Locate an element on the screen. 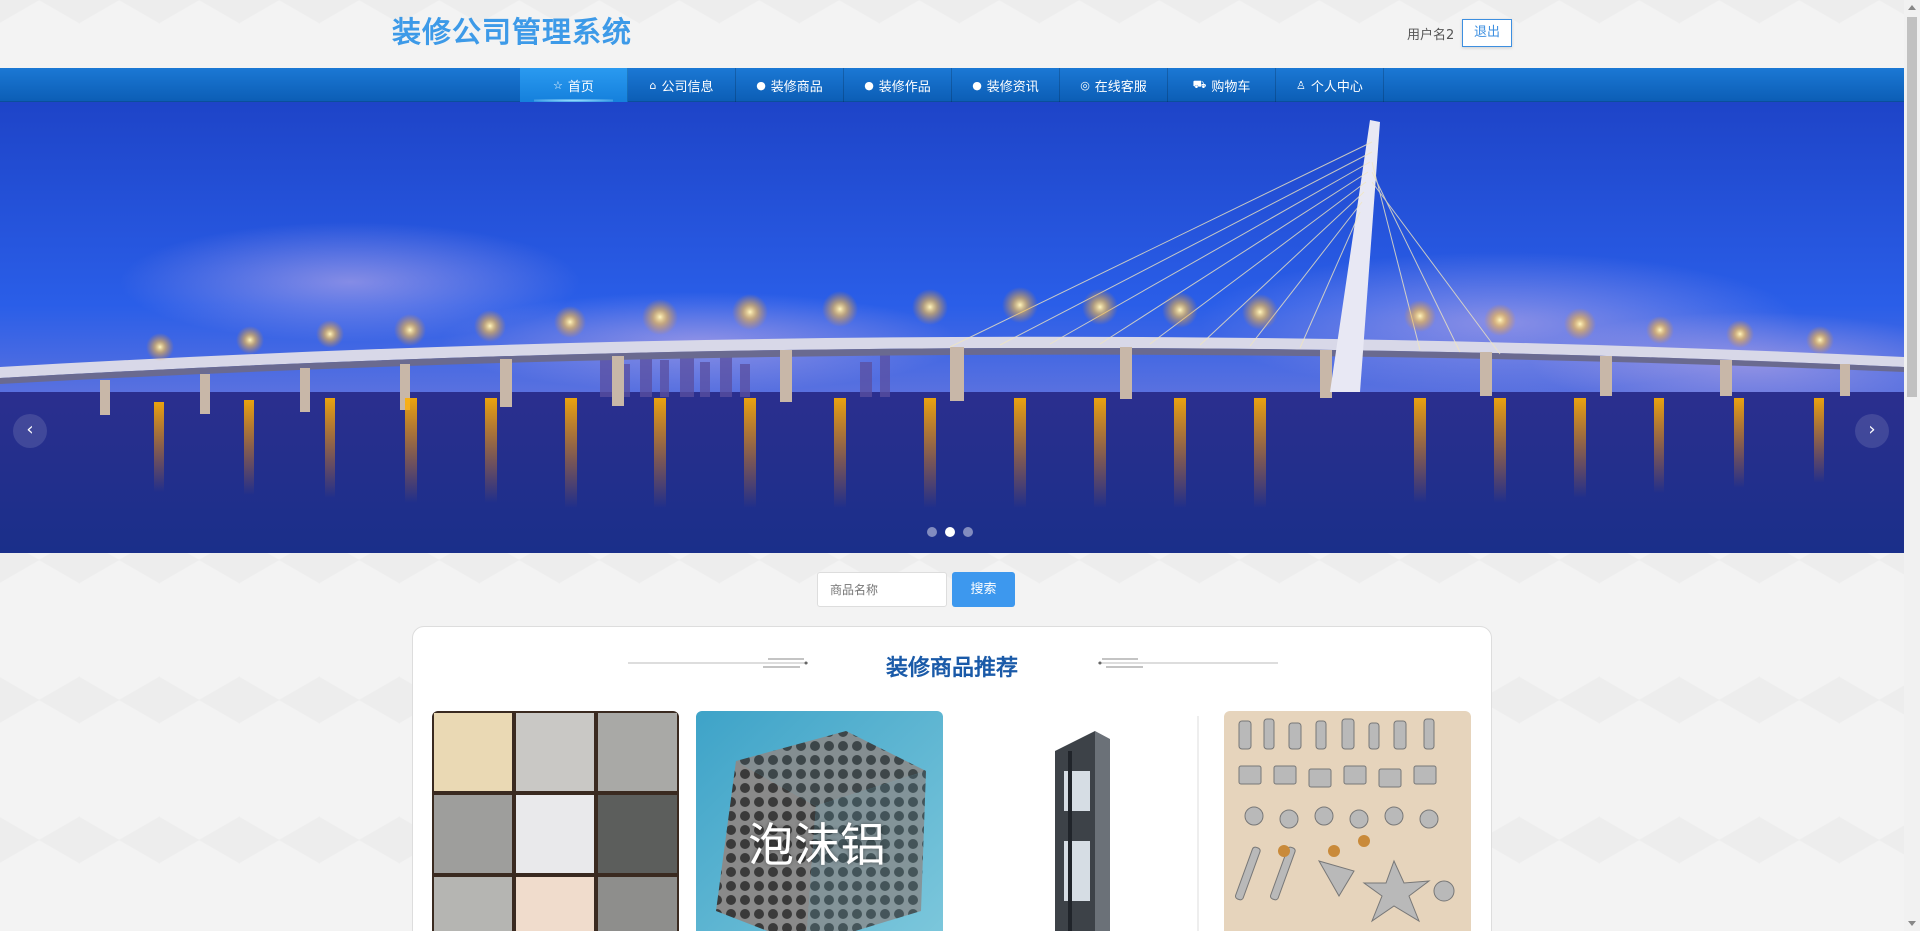 This screenshot has height=931, width=1920. nav-item-products: ● 装修商品 is located at coordinates (790, 85).